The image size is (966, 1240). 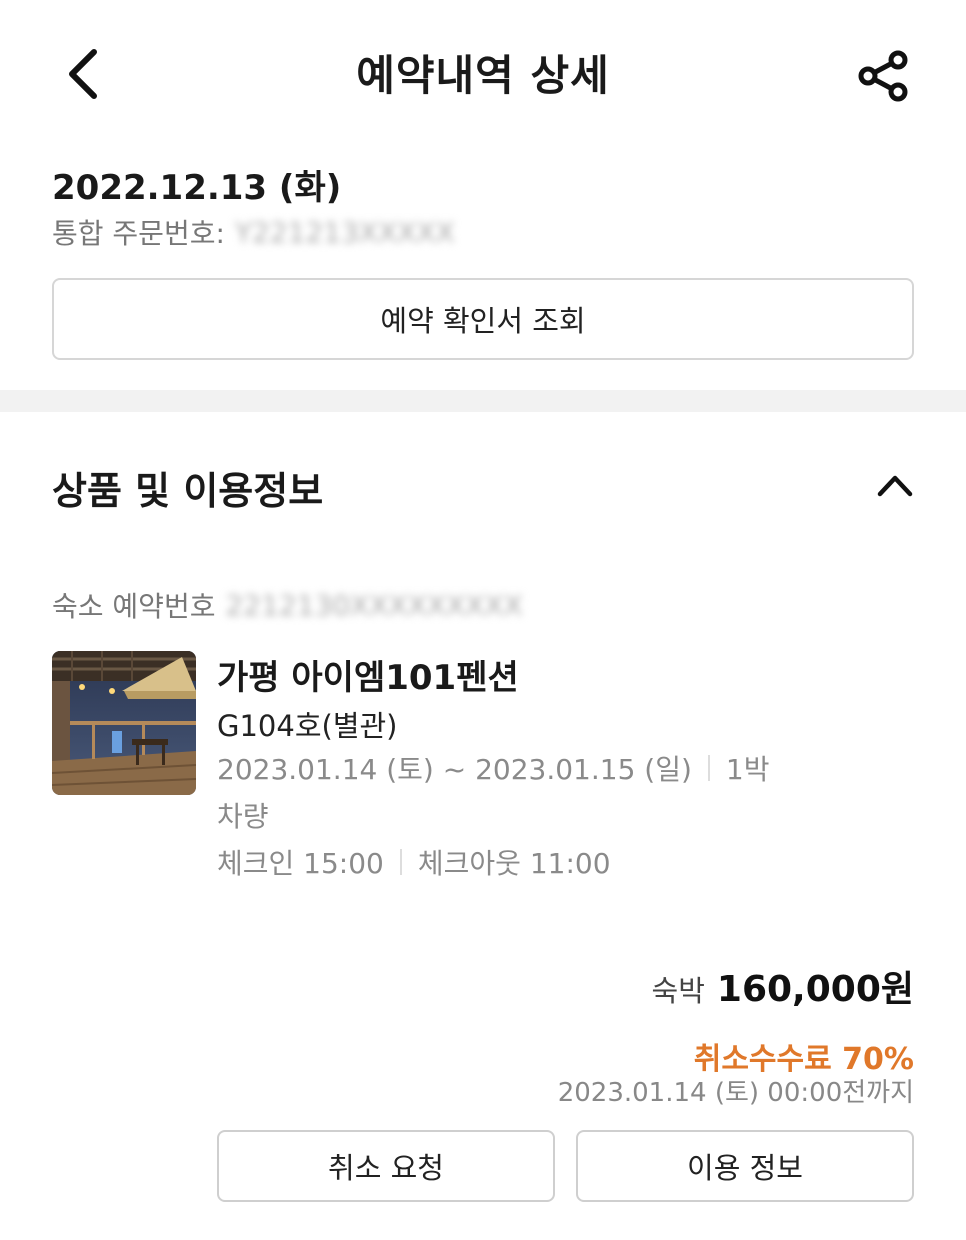 I want to click on order-number-row: 통합 주문번호: Y221213XXXXX, so click(x=253, y=232).